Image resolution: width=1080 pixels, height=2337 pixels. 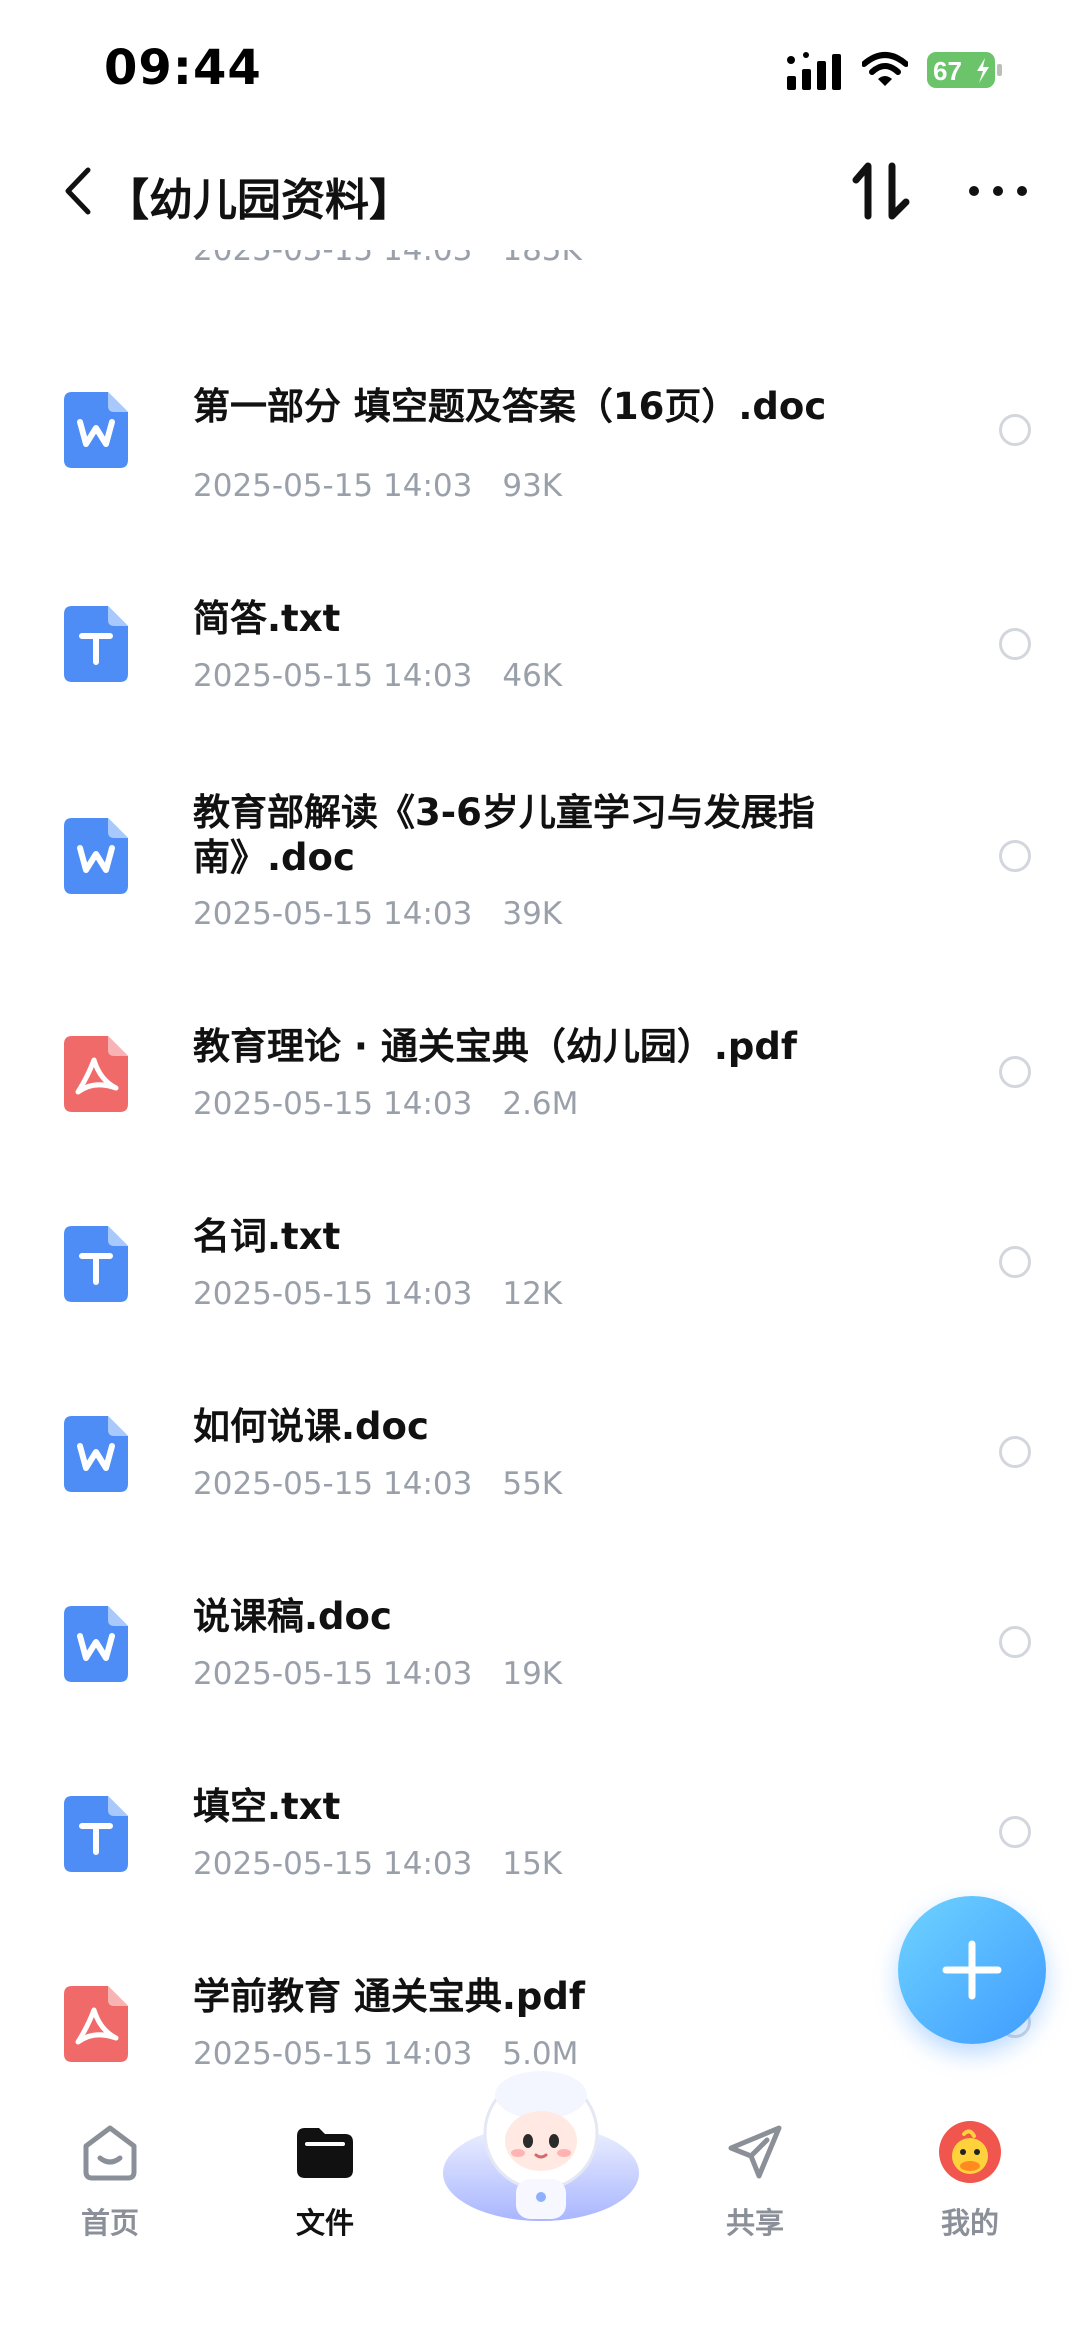 What do you see at coordinates (754, 2223) in the screenshot?
I see `nav-share-label: 共享` at bounding box center [754, 2223].